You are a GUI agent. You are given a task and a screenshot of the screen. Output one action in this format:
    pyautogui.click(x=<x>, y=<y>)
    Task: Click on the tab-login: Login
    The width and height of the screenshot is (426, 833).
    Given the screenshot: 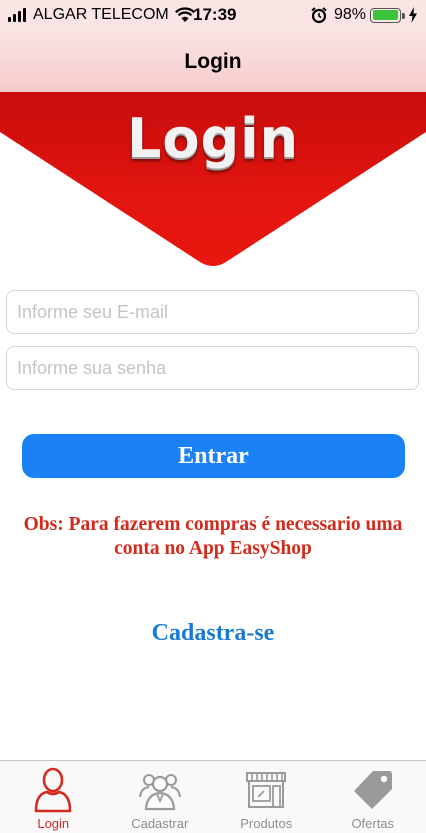 What is the action you would take?
    pyautogui.click(x=53, y=797)
    